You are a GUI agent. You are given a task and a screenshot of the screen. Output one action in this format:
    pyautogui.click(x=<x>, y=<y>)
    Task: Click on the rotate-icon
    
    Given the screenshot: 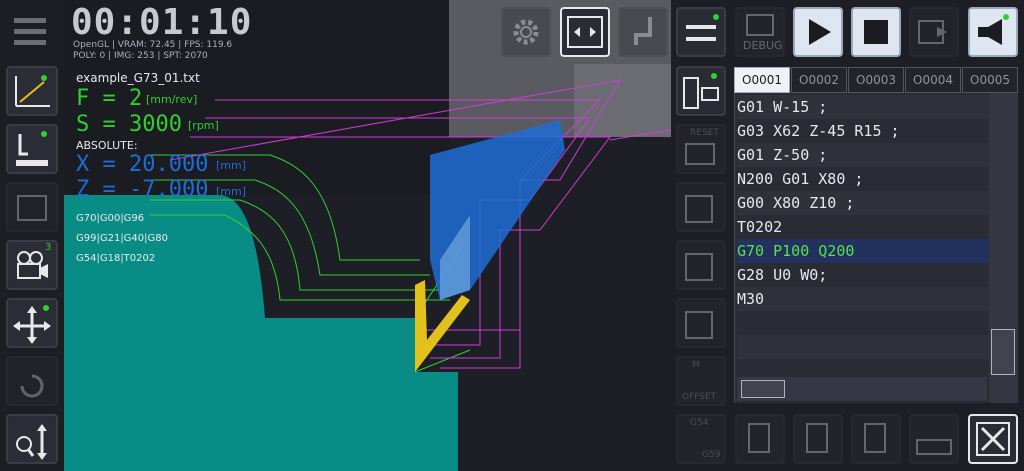 What is the action you would take?
    pyautogui.click(x=32, y=386)
    